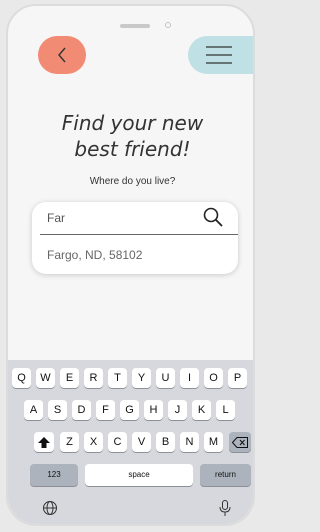 The width and height of the screenshot is (320, 532). Describe the element at coordinates (93, 442) in the screenshot. I see `key-x: X` at that location.